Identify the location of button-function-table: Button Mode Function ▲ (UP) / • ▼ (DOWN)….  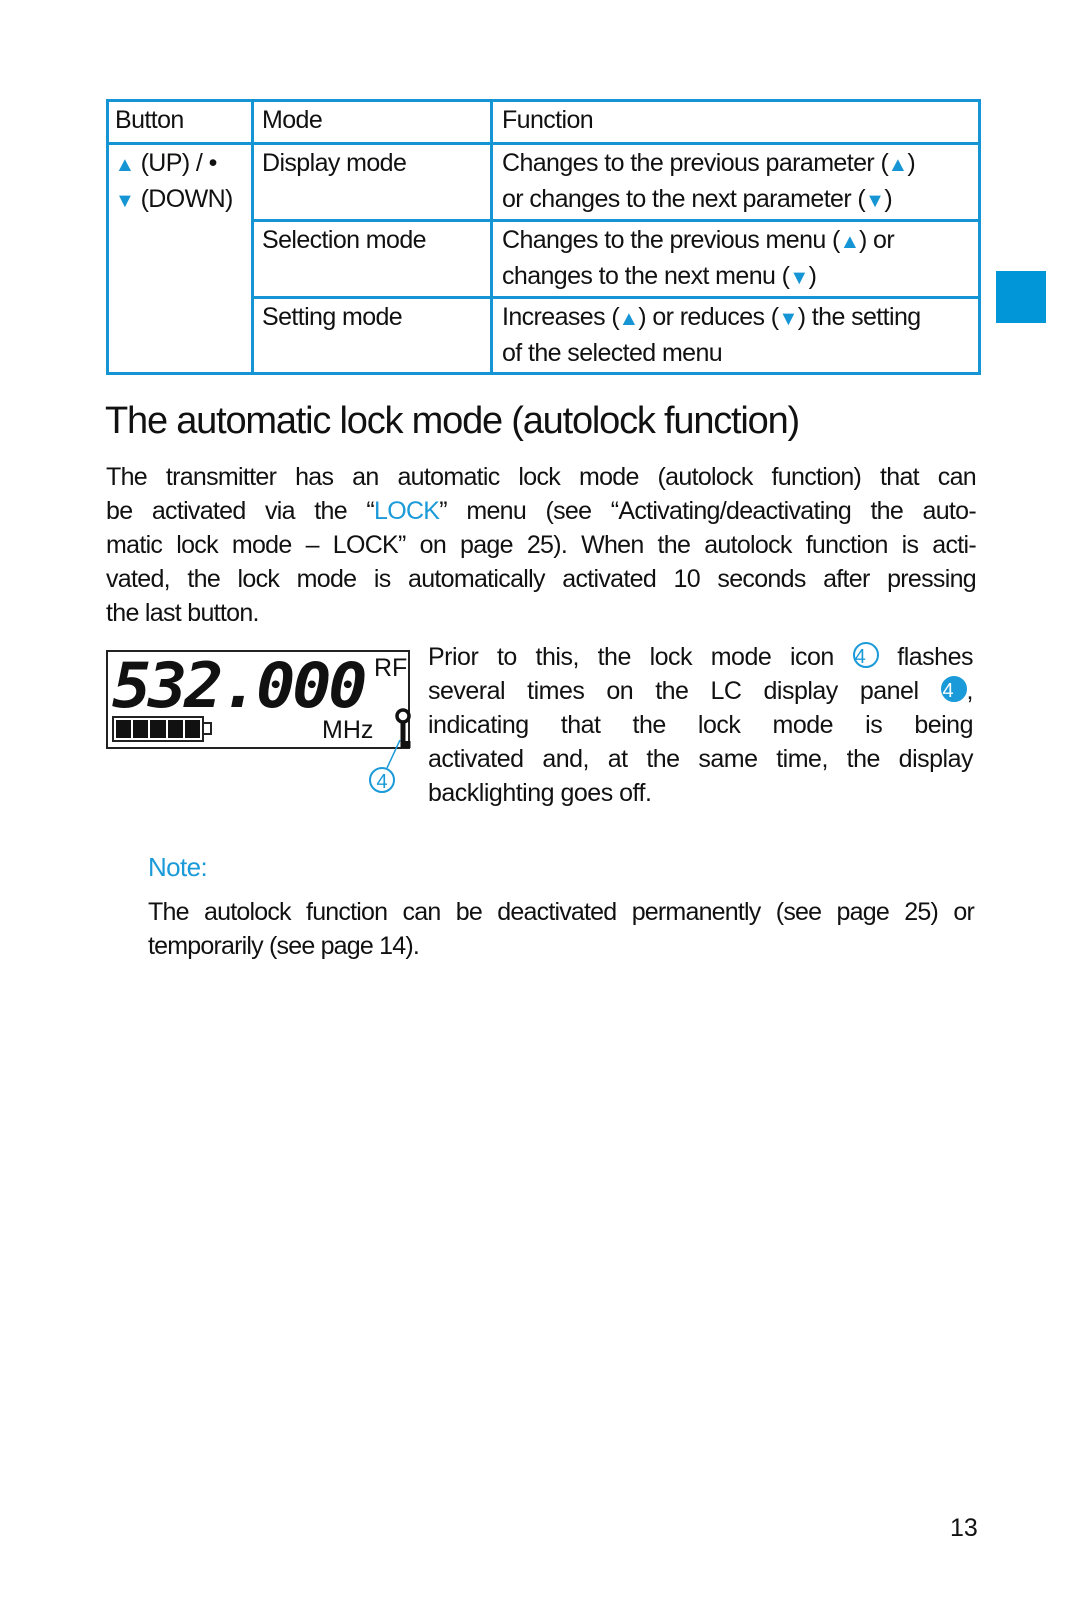
(543, 237).